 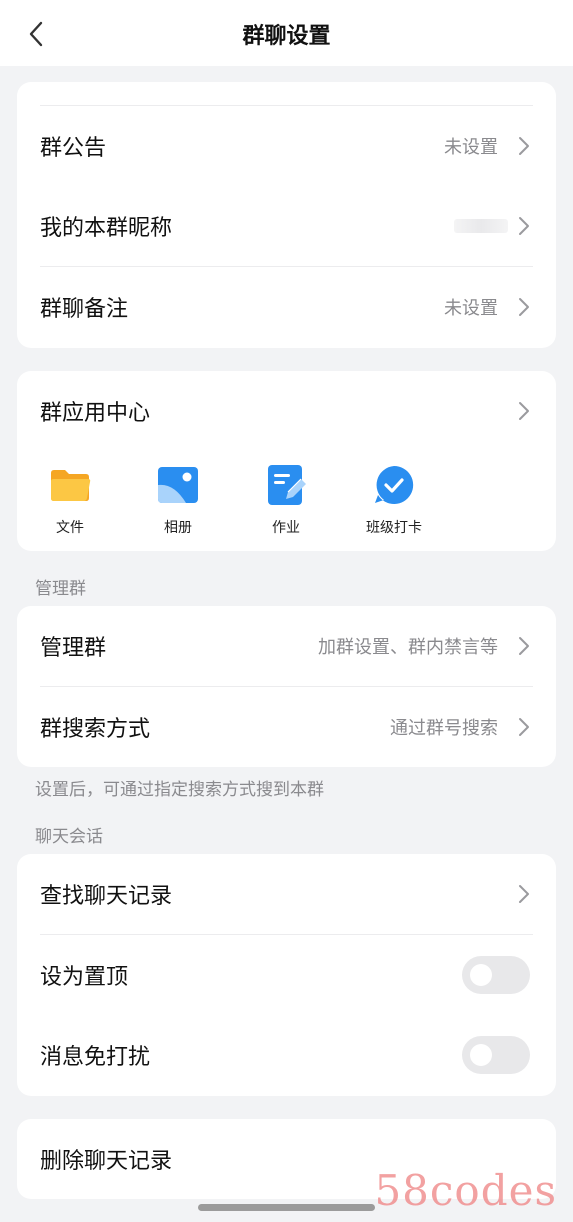 I want to click on photo-album-icon, so click(x=178, y=485).